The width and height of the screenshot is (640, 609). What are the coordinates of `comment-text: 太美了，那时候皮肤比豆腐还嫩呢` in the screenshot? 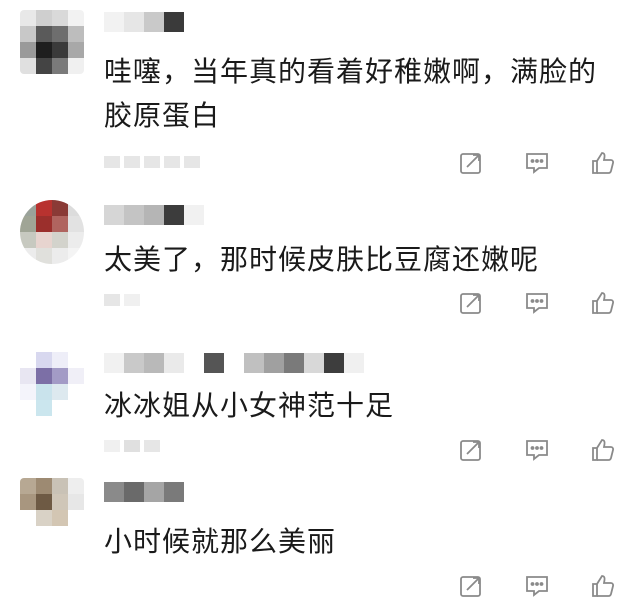 It's located at (322, 259).